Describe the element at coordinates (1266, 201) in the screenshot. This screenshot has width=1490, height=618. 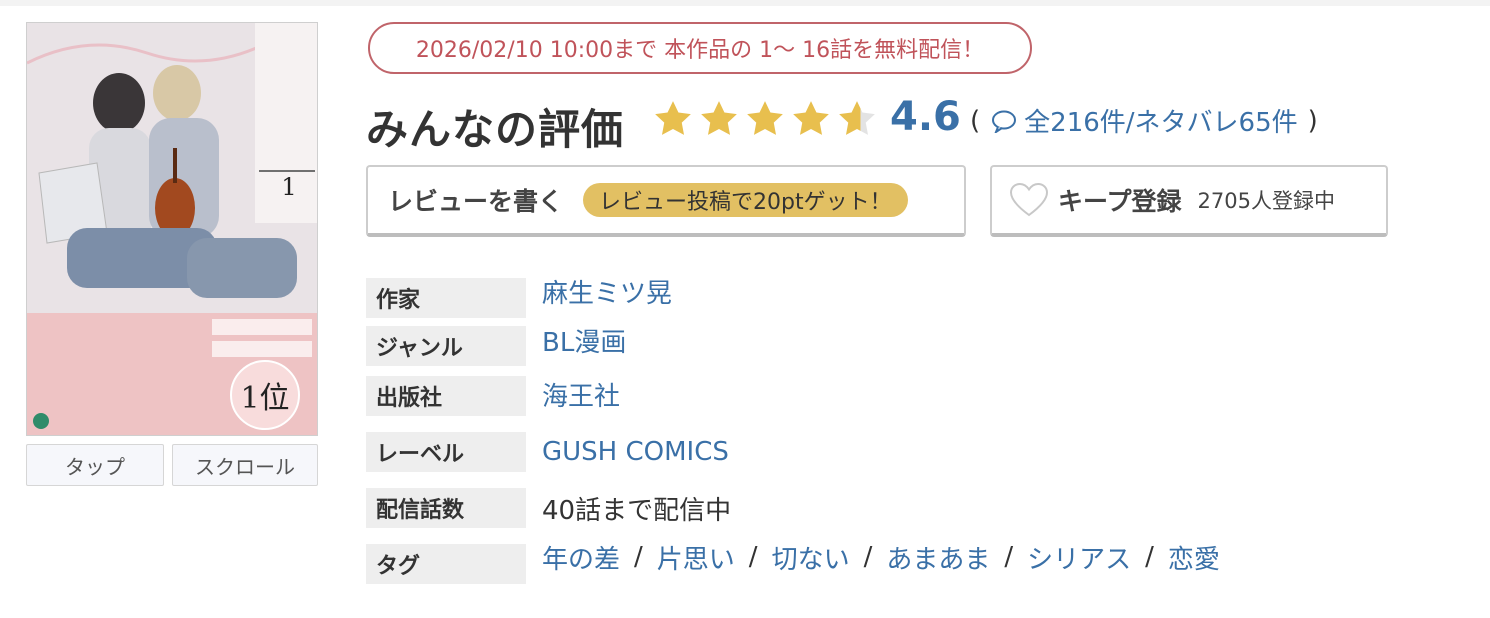
I see `keep-count: 2705人登録中` at that location.